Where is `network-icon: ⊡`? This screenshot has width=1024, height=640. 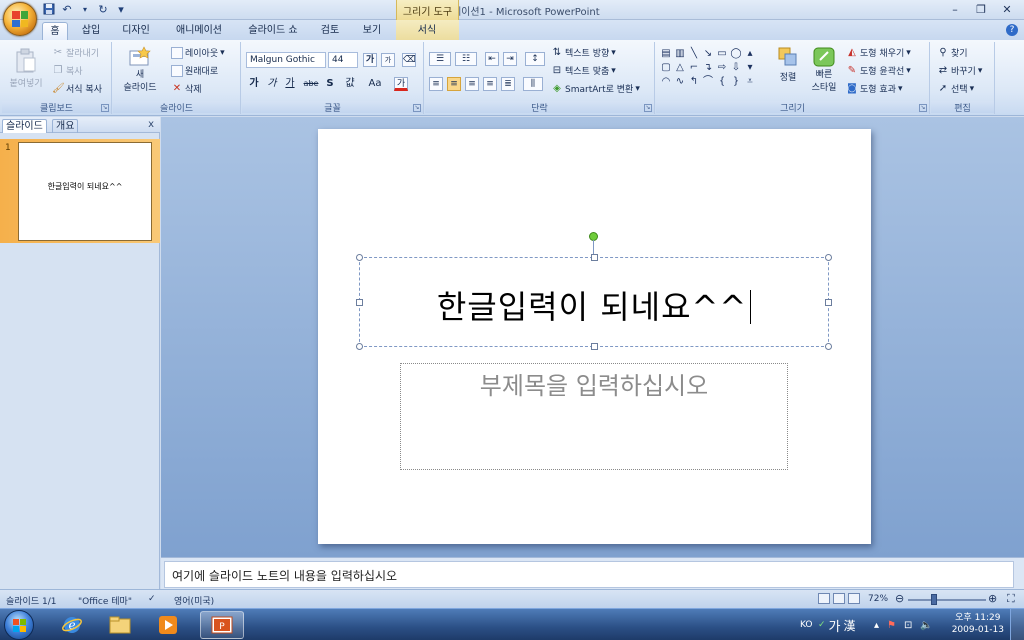 network-icon: ⊡ is located at coordinates (908, 625).